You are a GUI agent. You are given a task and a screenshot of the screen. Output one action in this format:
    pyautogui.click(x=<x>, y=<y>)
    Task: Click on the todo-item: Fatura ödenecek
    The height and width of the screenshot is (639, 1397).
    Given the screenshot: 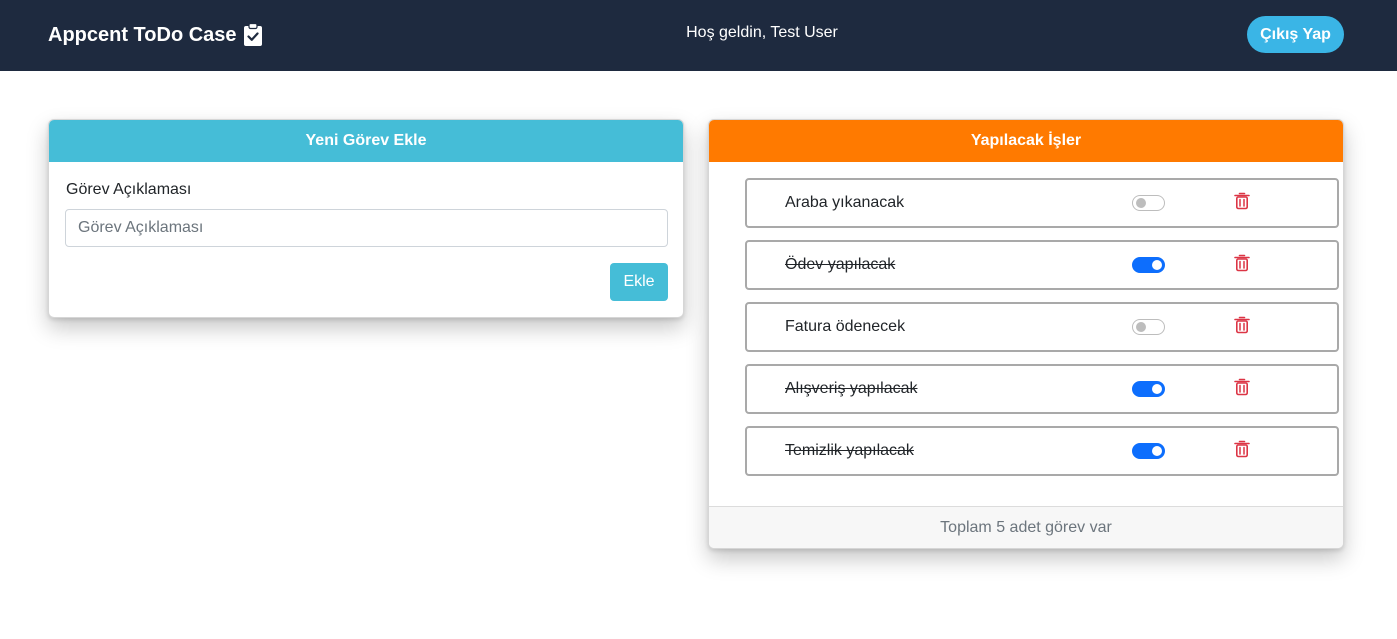 What is the action you would take?
    pyautogui.click(x=1042, y=327)
    